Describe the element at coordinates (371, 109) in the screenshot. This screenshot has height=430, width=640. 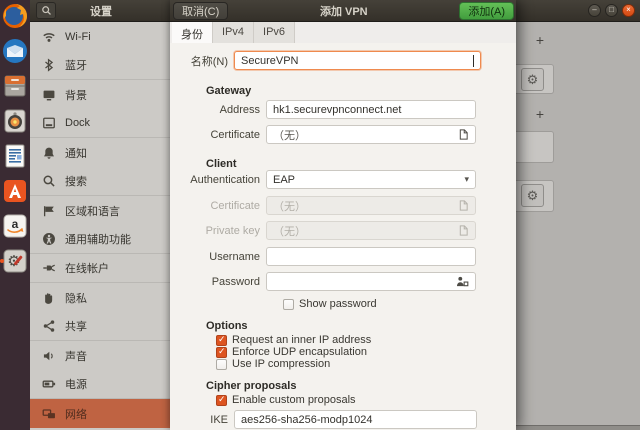
I see `gateway-address-input: hk1.securevpnconnect.net` at that location.